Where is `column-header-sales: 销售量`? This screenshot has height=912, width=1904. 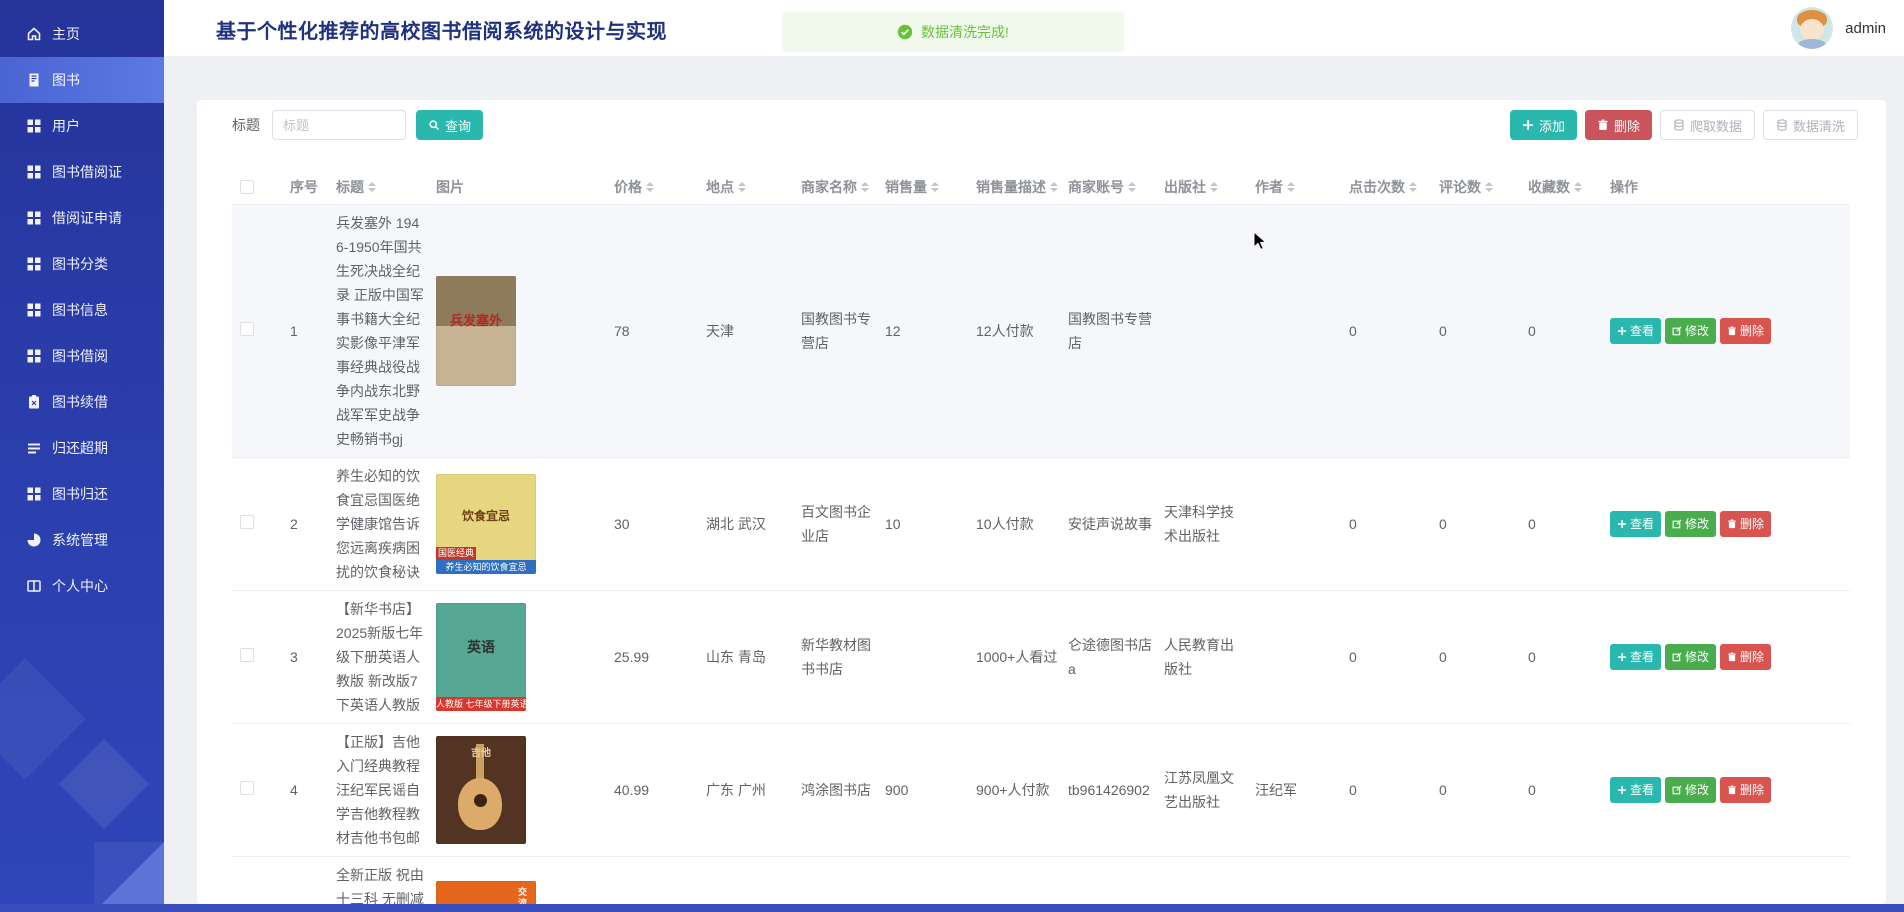
column-header-sales: 销售量 is located at coordinates (922, 187).